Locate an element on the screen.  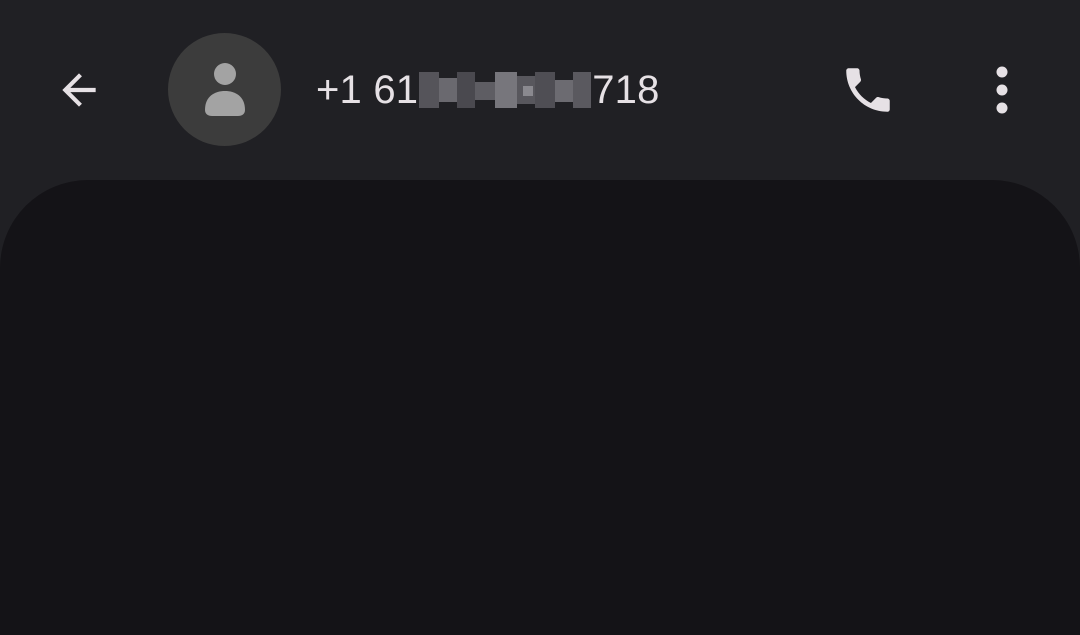
person-icon is located at coordinates (224, 89).